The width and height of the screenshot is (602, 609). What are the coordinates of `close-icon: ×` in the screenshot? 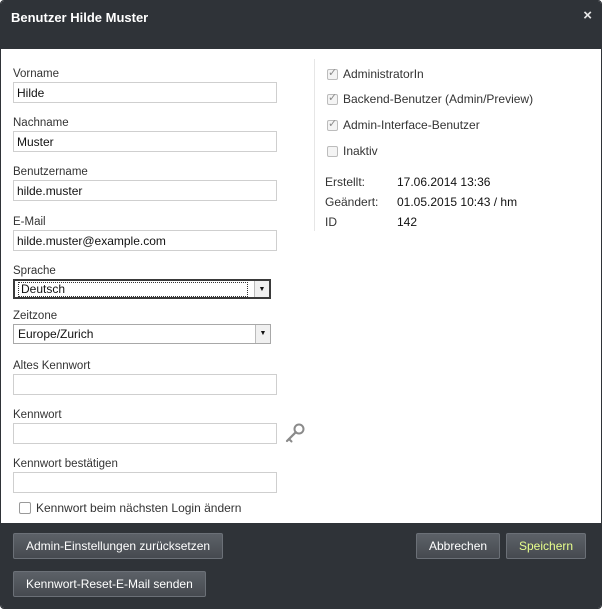 It's located at (587, 16).